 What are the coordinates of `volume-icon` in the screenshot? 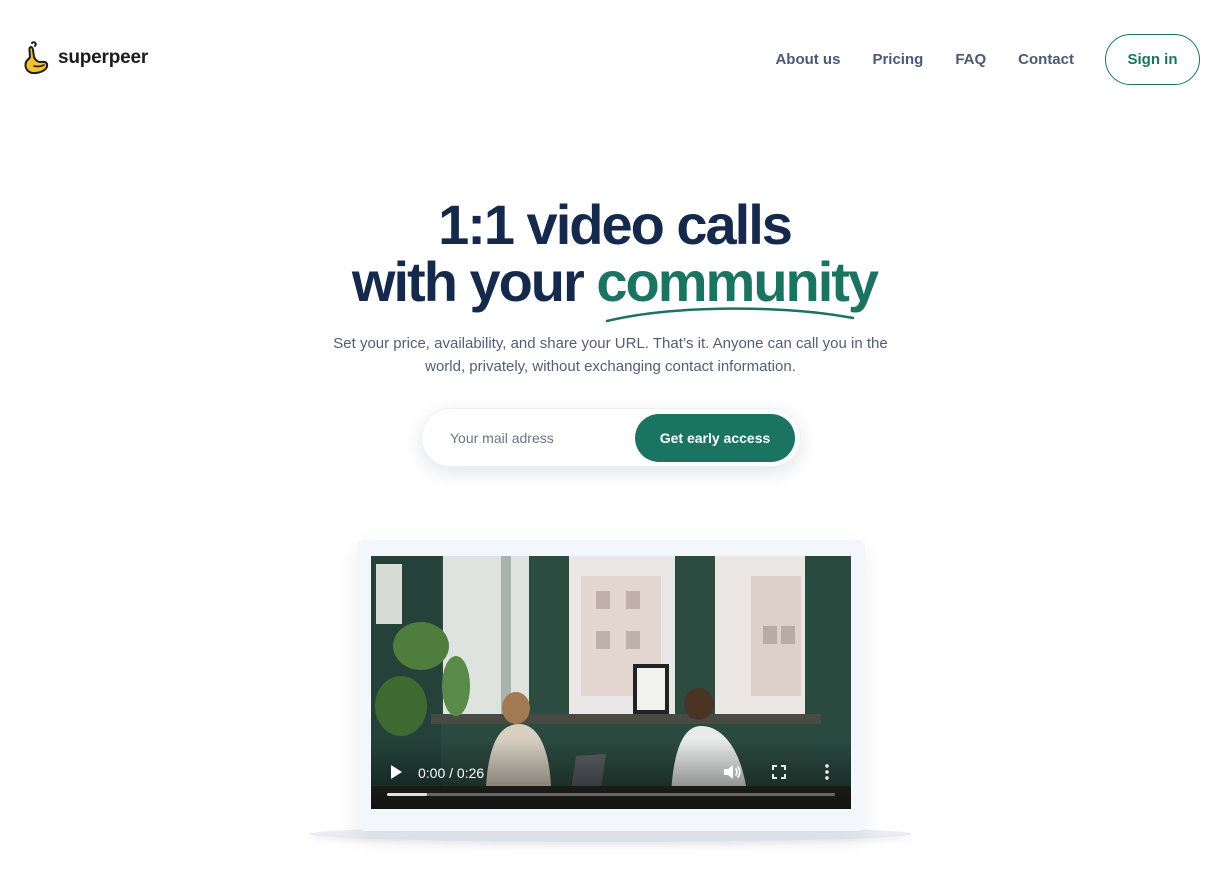 It's located at (732, 772).